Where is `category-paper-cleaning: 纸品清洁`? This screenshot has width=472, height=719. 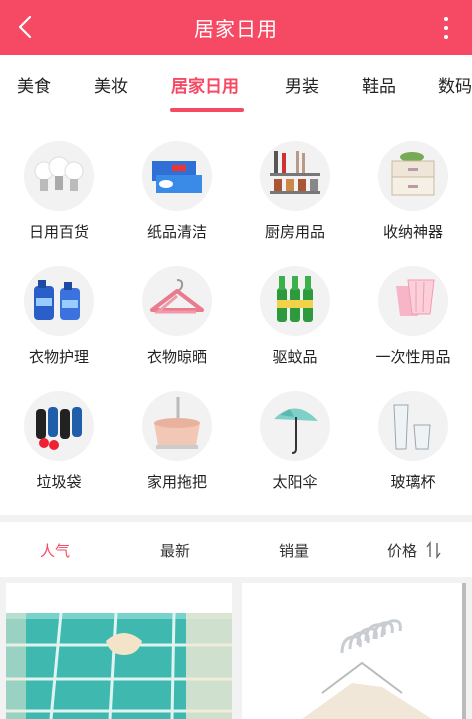
category-paper-cleaning: 纸品清洁 is located at coordinates (177, 178).